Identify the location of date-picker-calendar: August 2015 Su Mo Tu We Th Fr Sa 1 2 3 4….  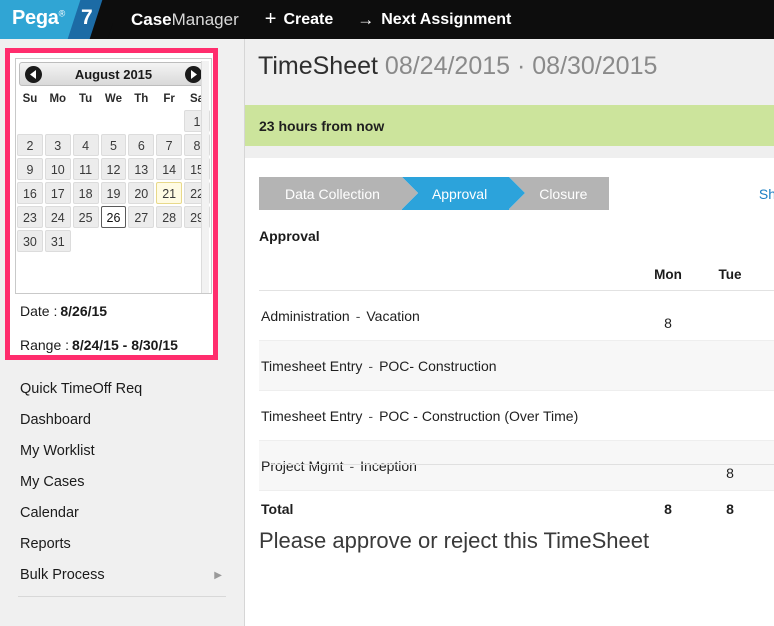
(113, 176).